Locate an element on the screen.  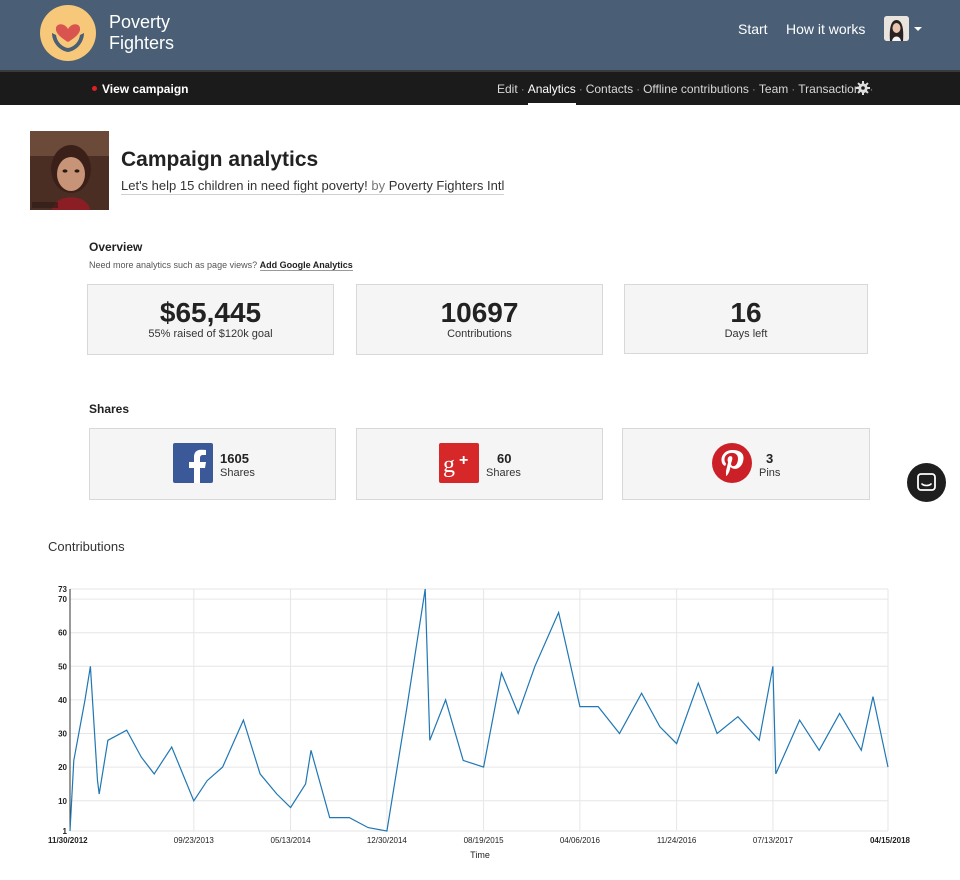
user-avatar-icon is located at coordinates (896, 28).